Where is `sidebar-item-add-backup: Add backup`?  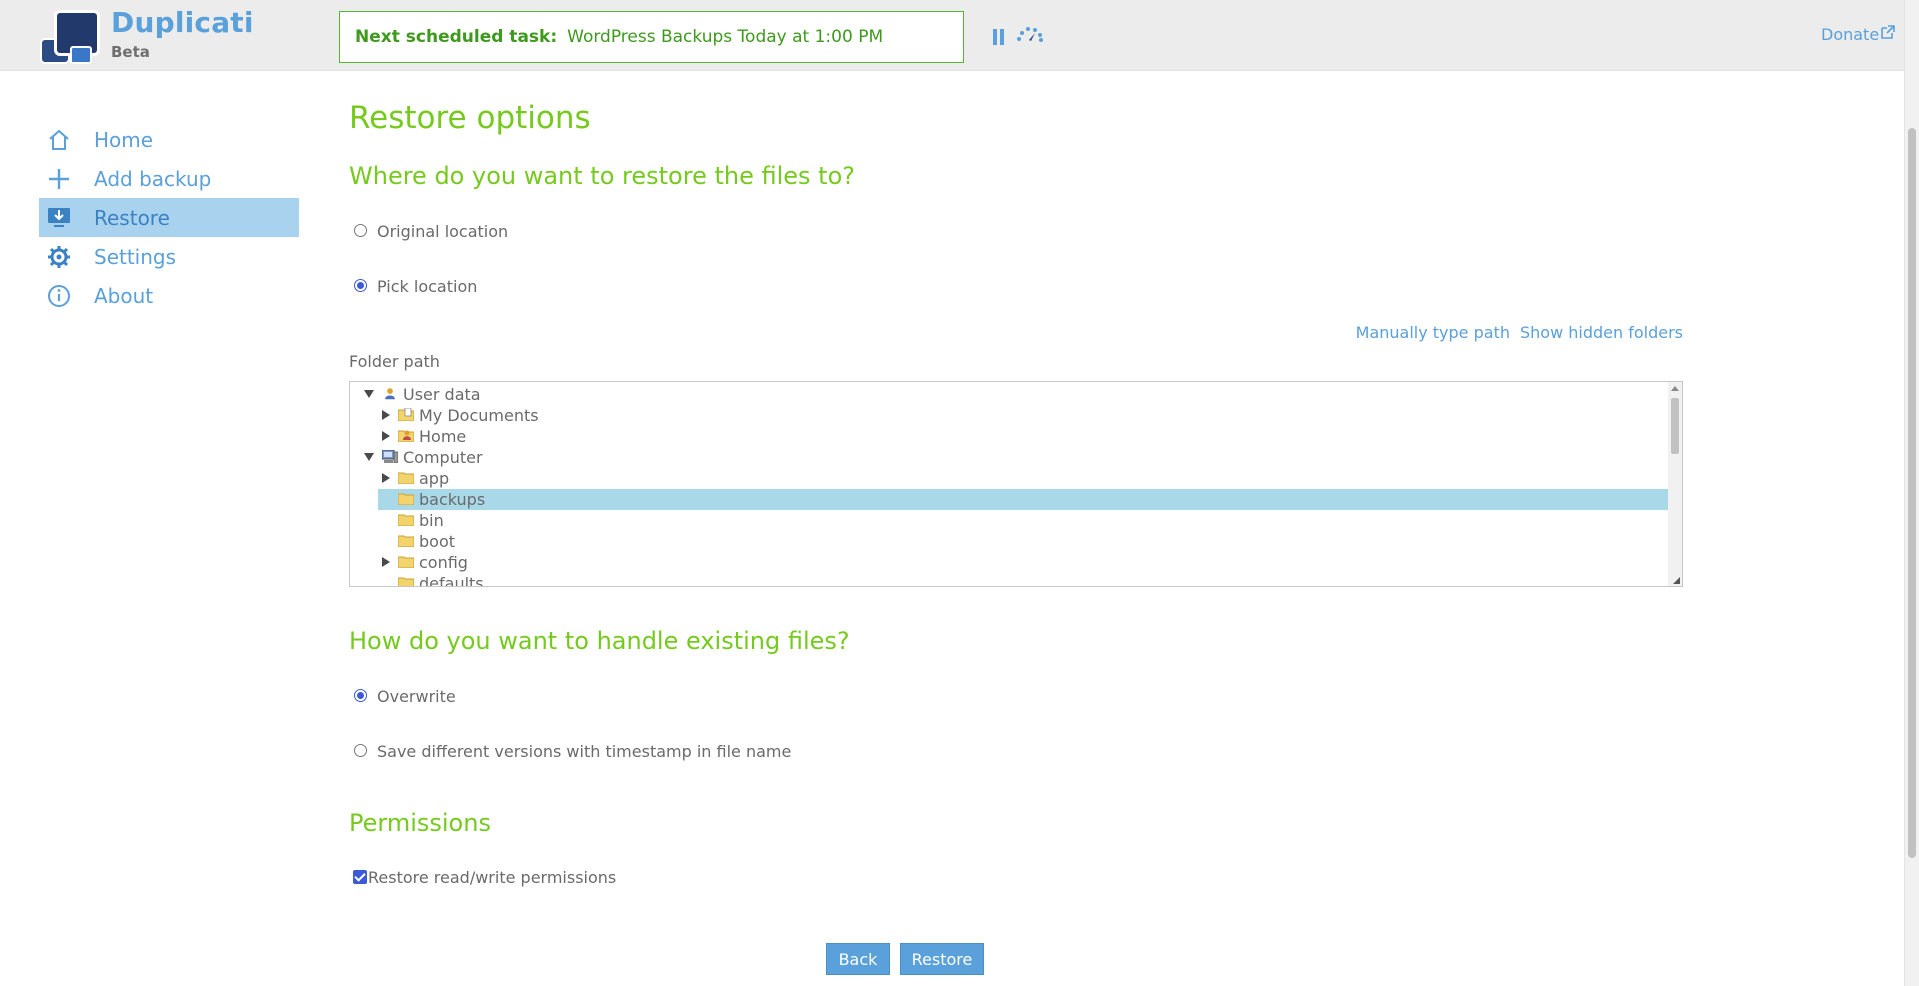
sidebar-item-add-backup: Add backup is located at coordinates (169, 178).